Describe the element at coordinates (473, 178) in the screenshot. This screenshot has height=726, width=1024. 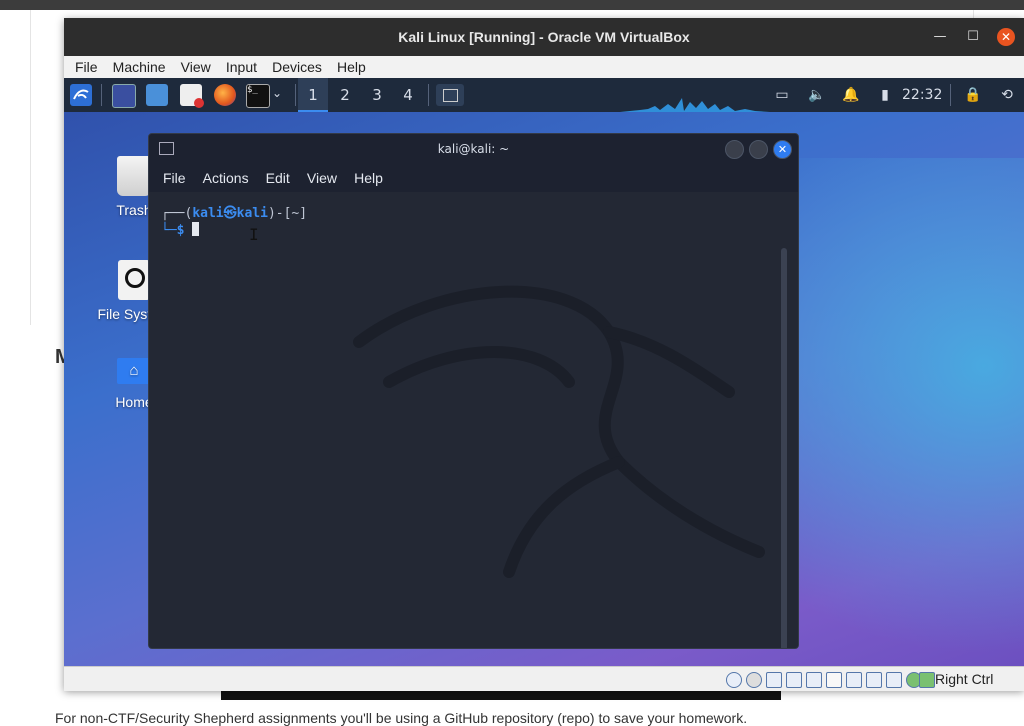
I see `terminal-menubar: File Actions Edit View Help` at that location.